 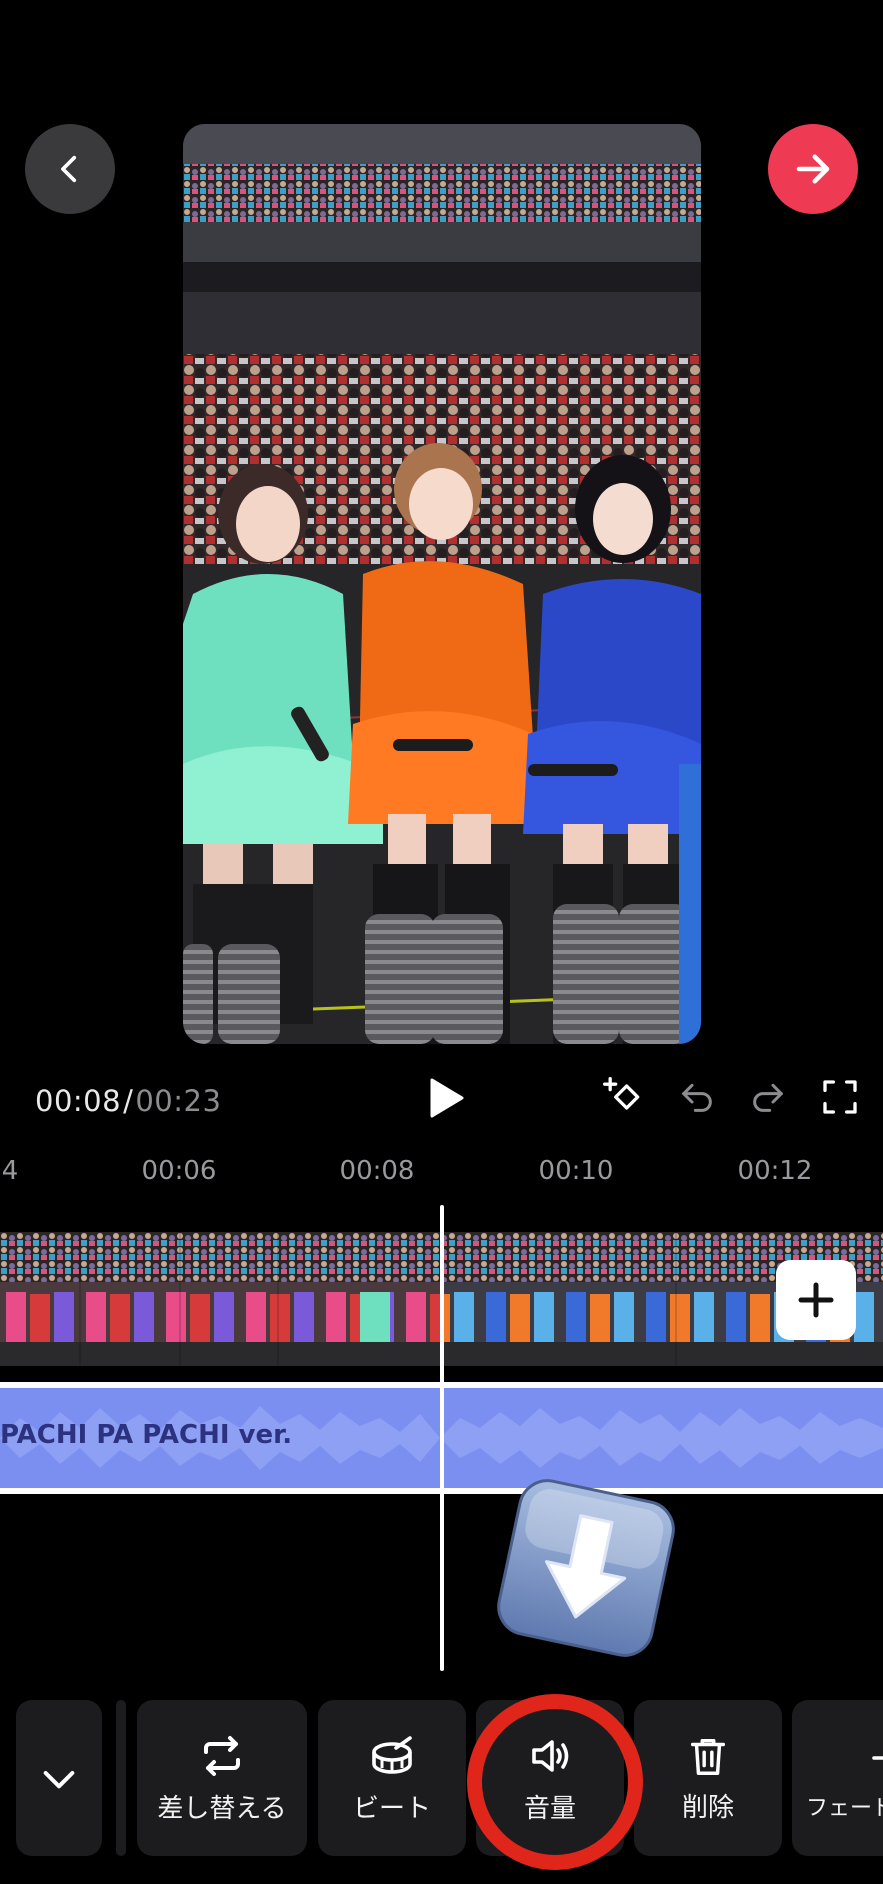 I want to click on back-button, so click(x=70, y=169).